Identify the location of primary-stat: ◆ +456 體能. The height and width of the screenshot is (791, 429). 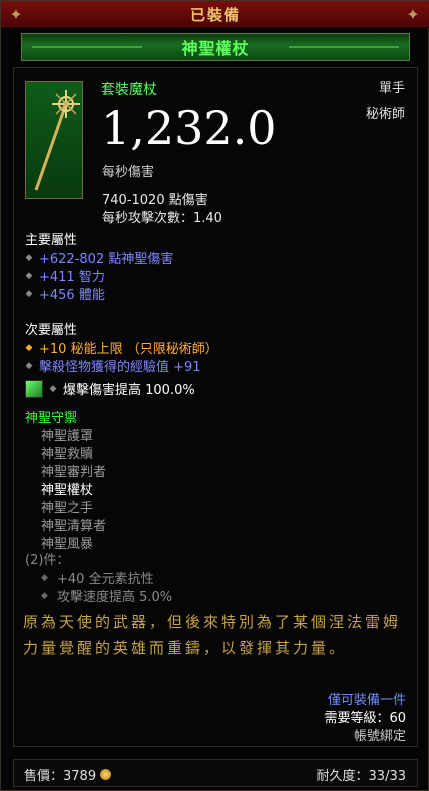
(65, 295).